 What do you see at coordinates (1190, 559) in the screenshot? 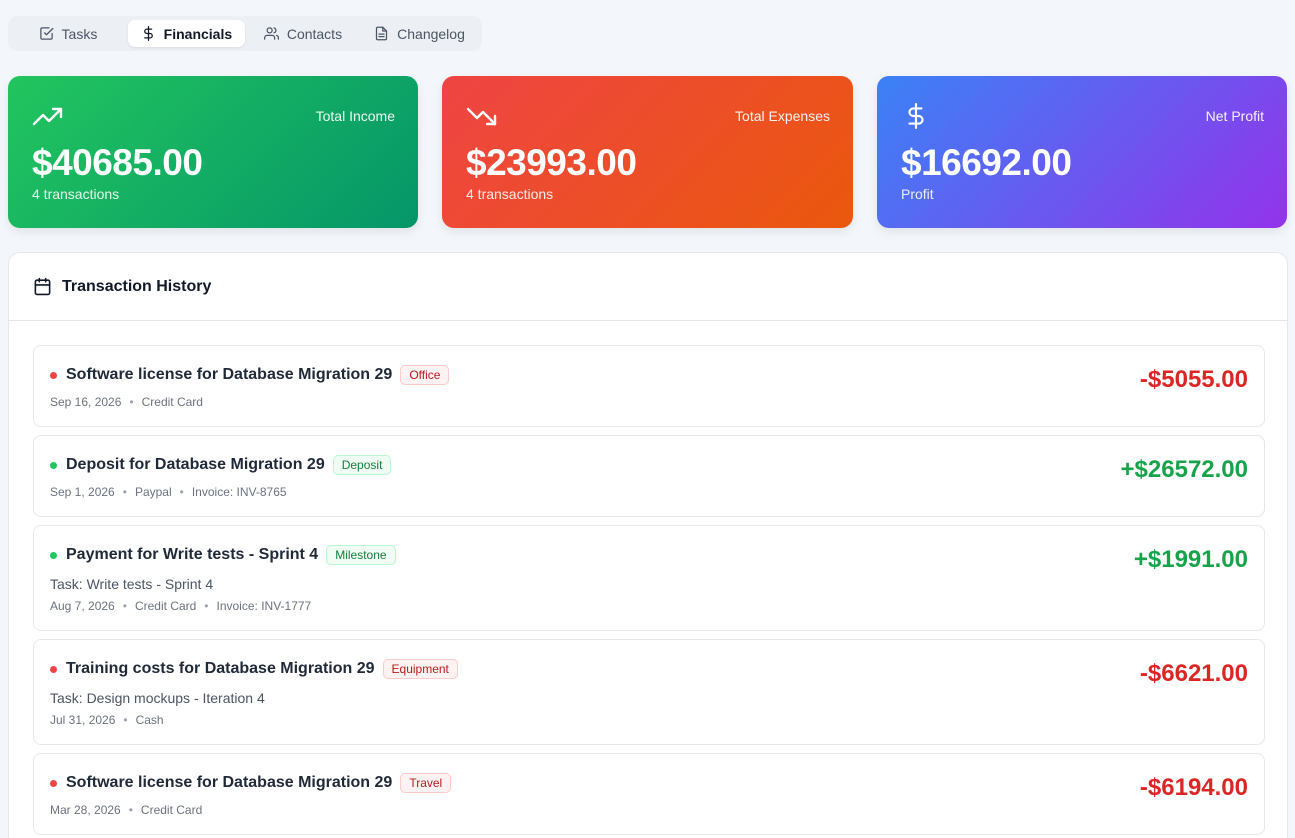
I see `transaction-amount: +$1991.00` at bounding box center [1190, 559].